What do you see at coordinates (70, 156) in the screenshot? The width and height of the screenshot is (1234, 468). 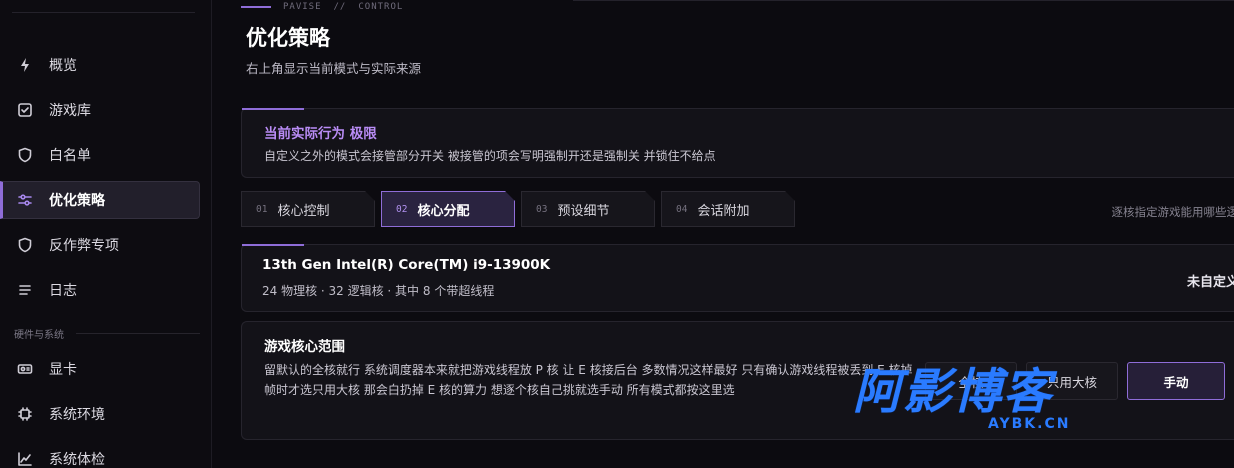 I see `sidebar-item-label: 白名单` at bounding box center [70, 156].